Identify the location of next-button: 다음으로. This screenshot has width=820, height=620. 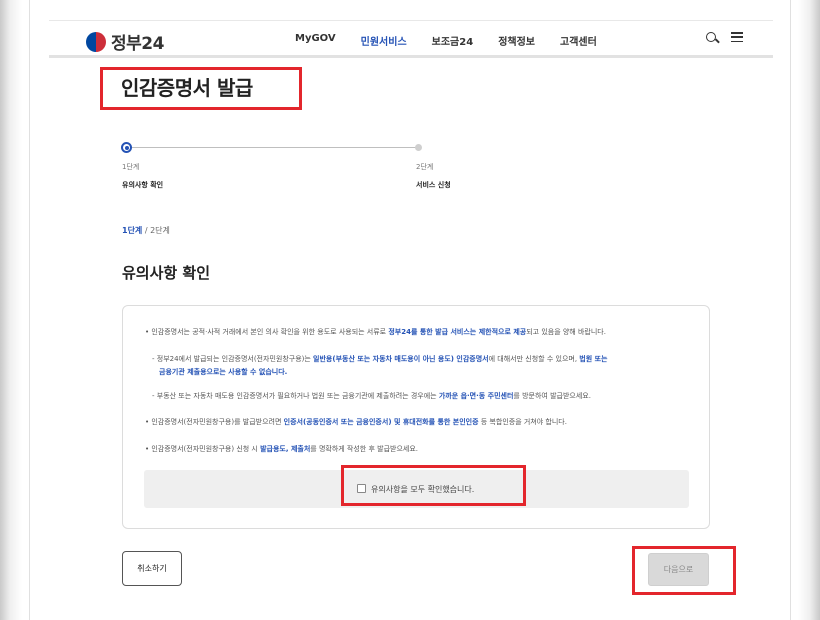
(678, 569).